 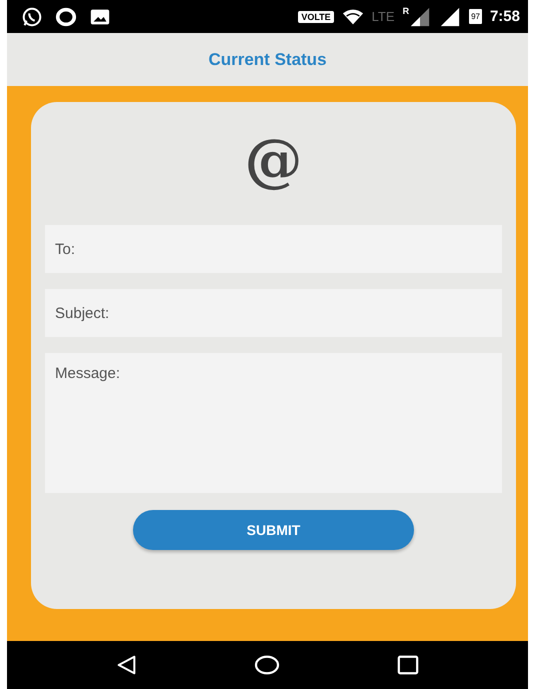 I want to click on ring-icon, so click(x=66, y=17).